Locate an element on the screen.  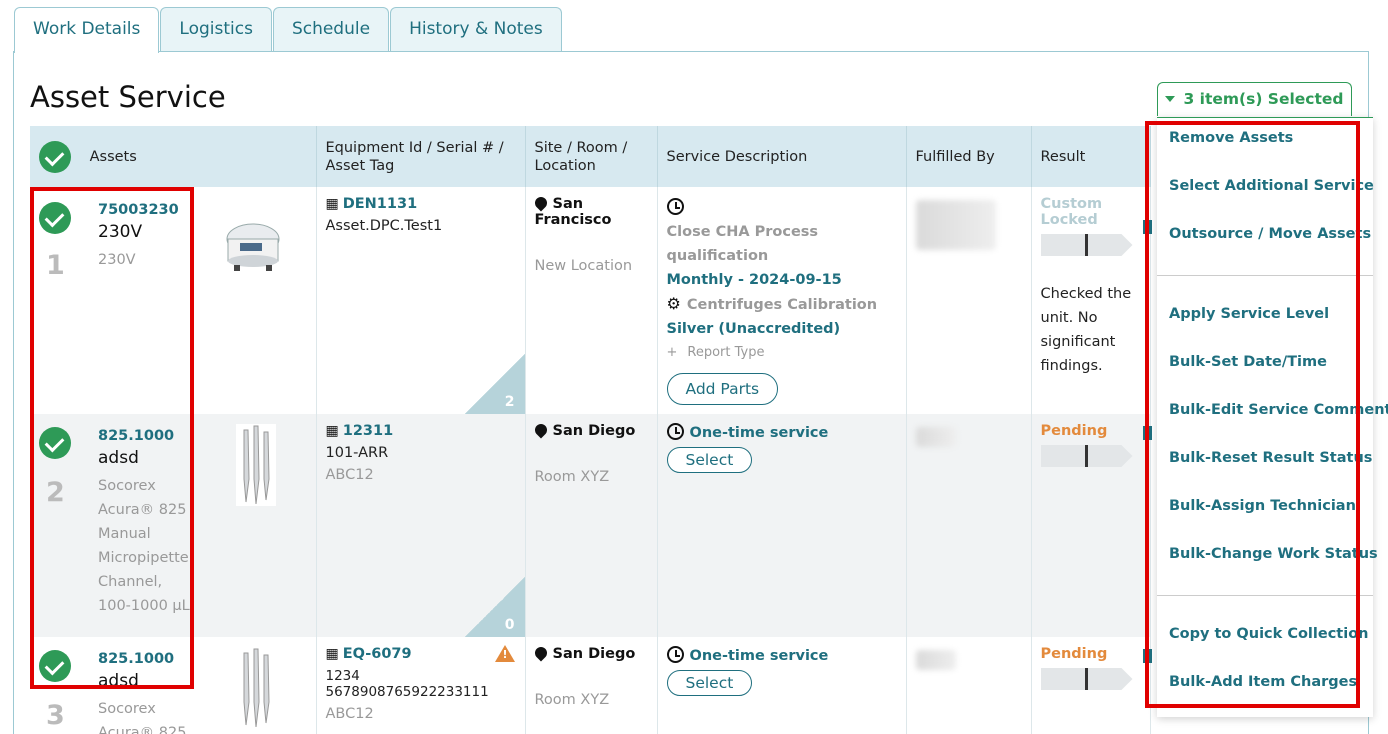
header-assets: Assets is located at coordinates (173, 156).